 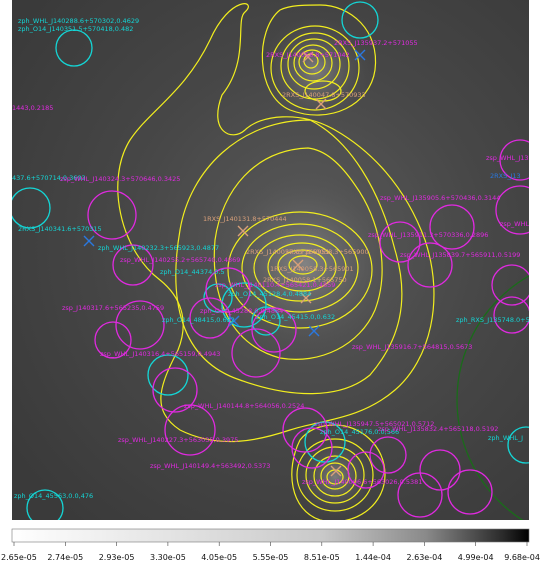 I want to click on label-lower-10: zph_O14_45563,0.0,476, so click(x=53, y=496).